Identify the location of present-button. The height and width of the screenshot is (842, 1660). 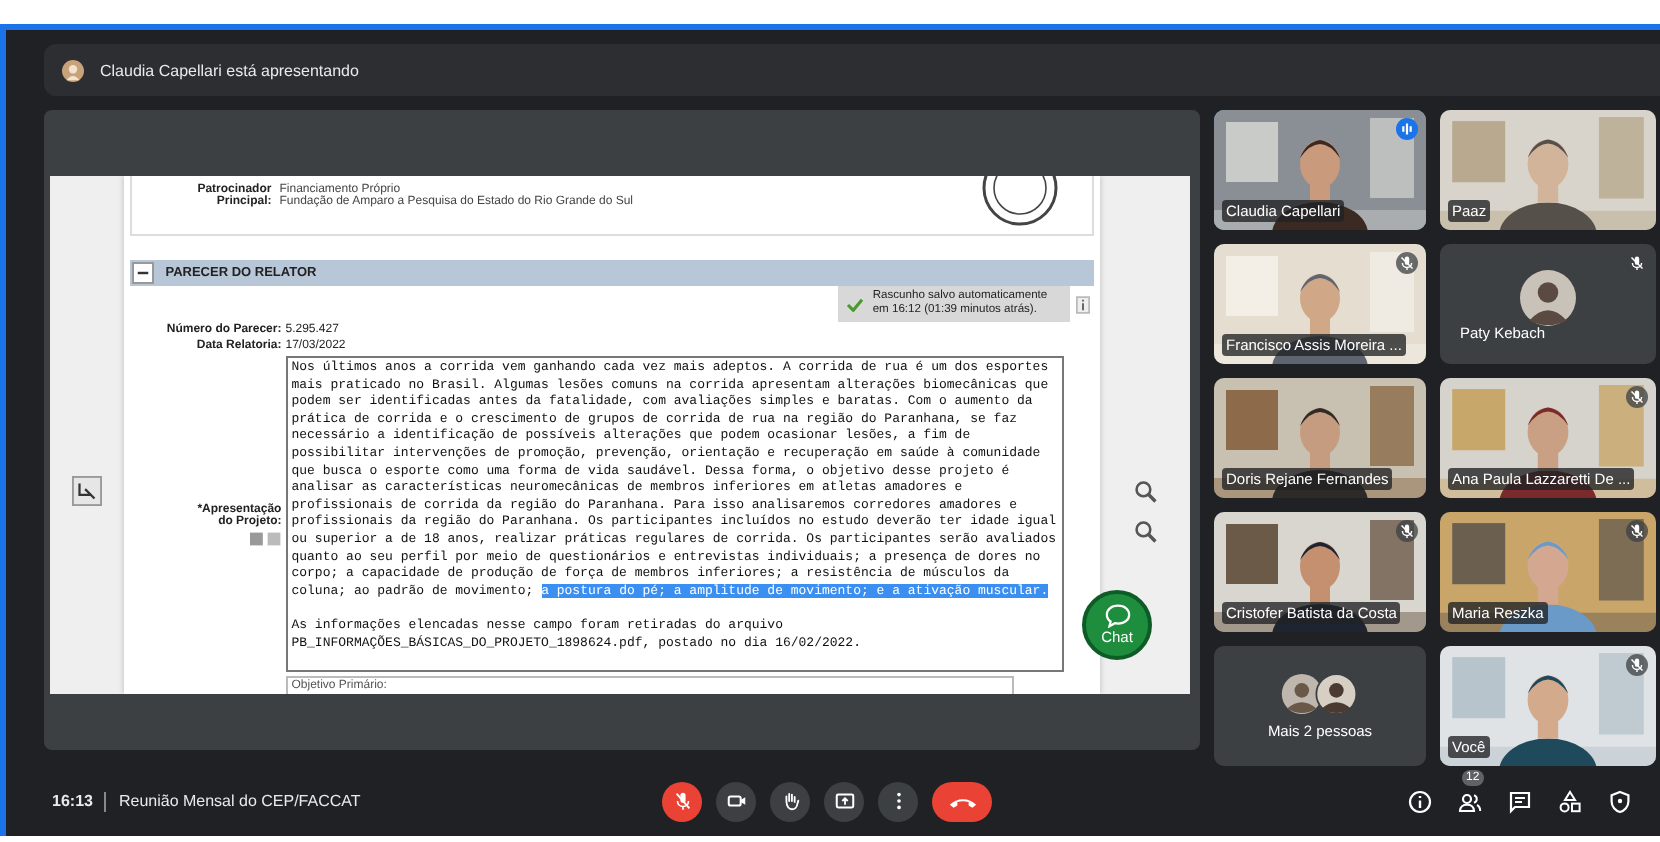
(844, 801).